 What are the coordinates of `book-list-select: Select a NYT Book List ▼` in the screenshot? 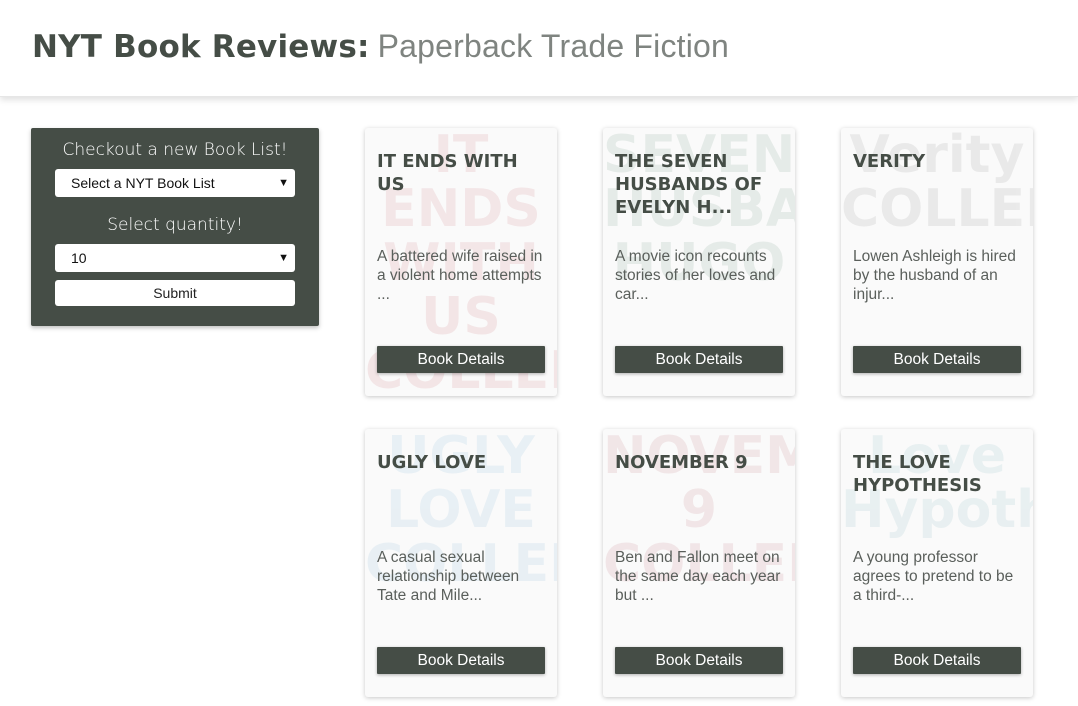 It's located at (175, 183).